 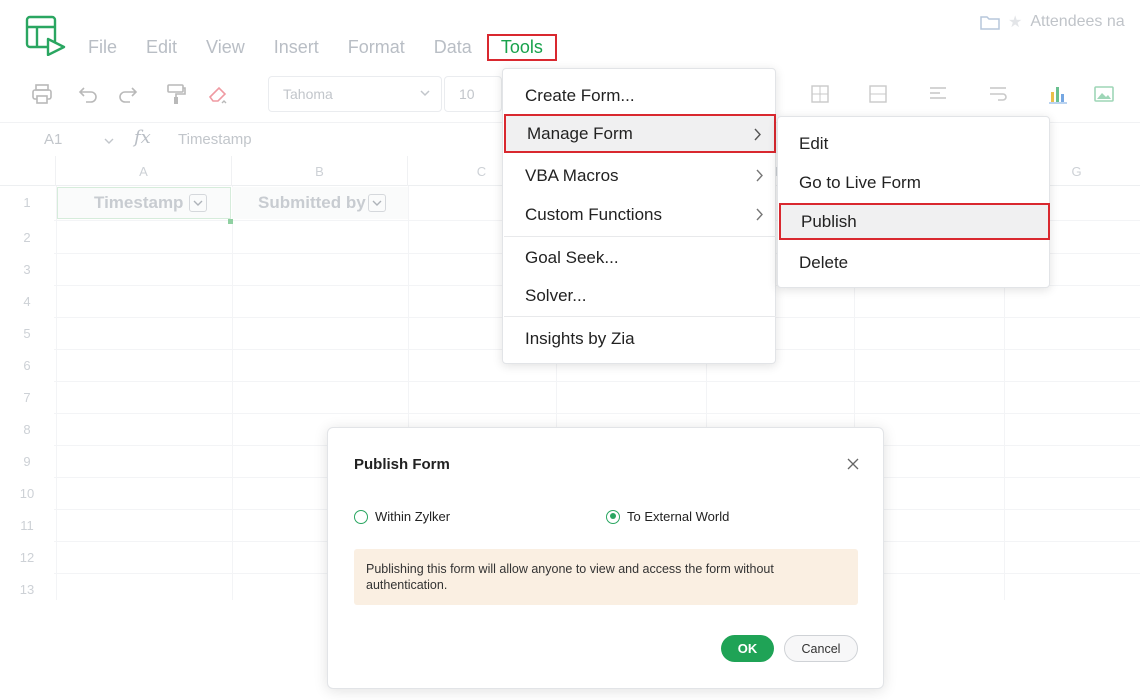 I want to click on cell-reference: A1, so click(x=53, y=139).